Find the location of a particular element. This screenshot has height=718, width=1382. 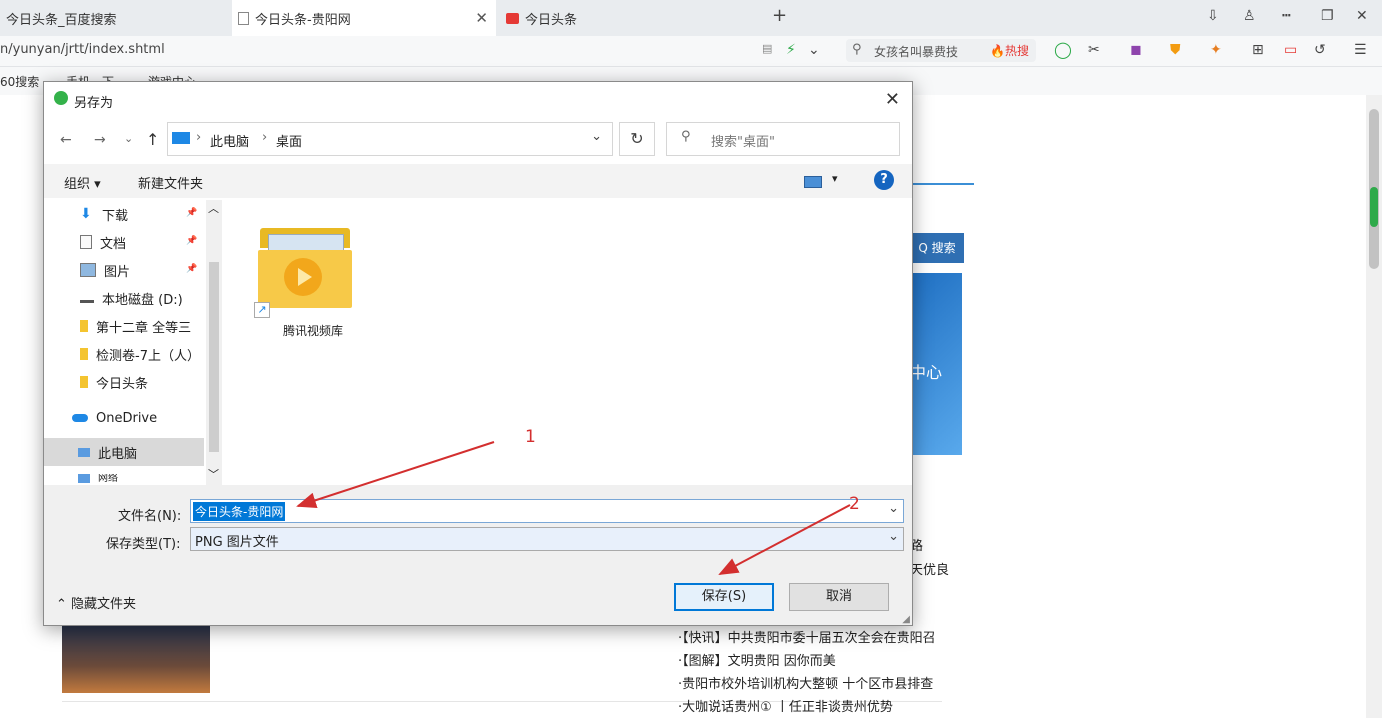

annotation-label-1: 1 is located at coordinates (530, 437).